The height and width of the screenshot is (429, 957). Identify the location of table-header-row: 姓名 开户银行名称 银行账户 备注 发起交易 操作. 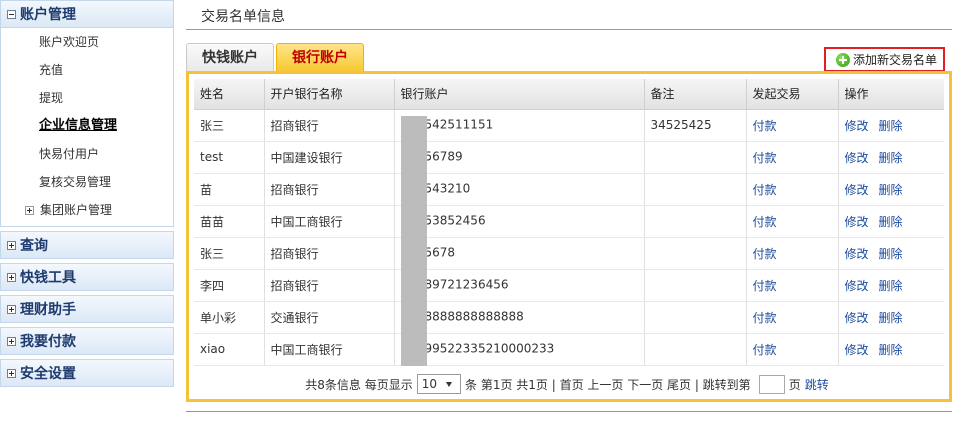
(569, 94).